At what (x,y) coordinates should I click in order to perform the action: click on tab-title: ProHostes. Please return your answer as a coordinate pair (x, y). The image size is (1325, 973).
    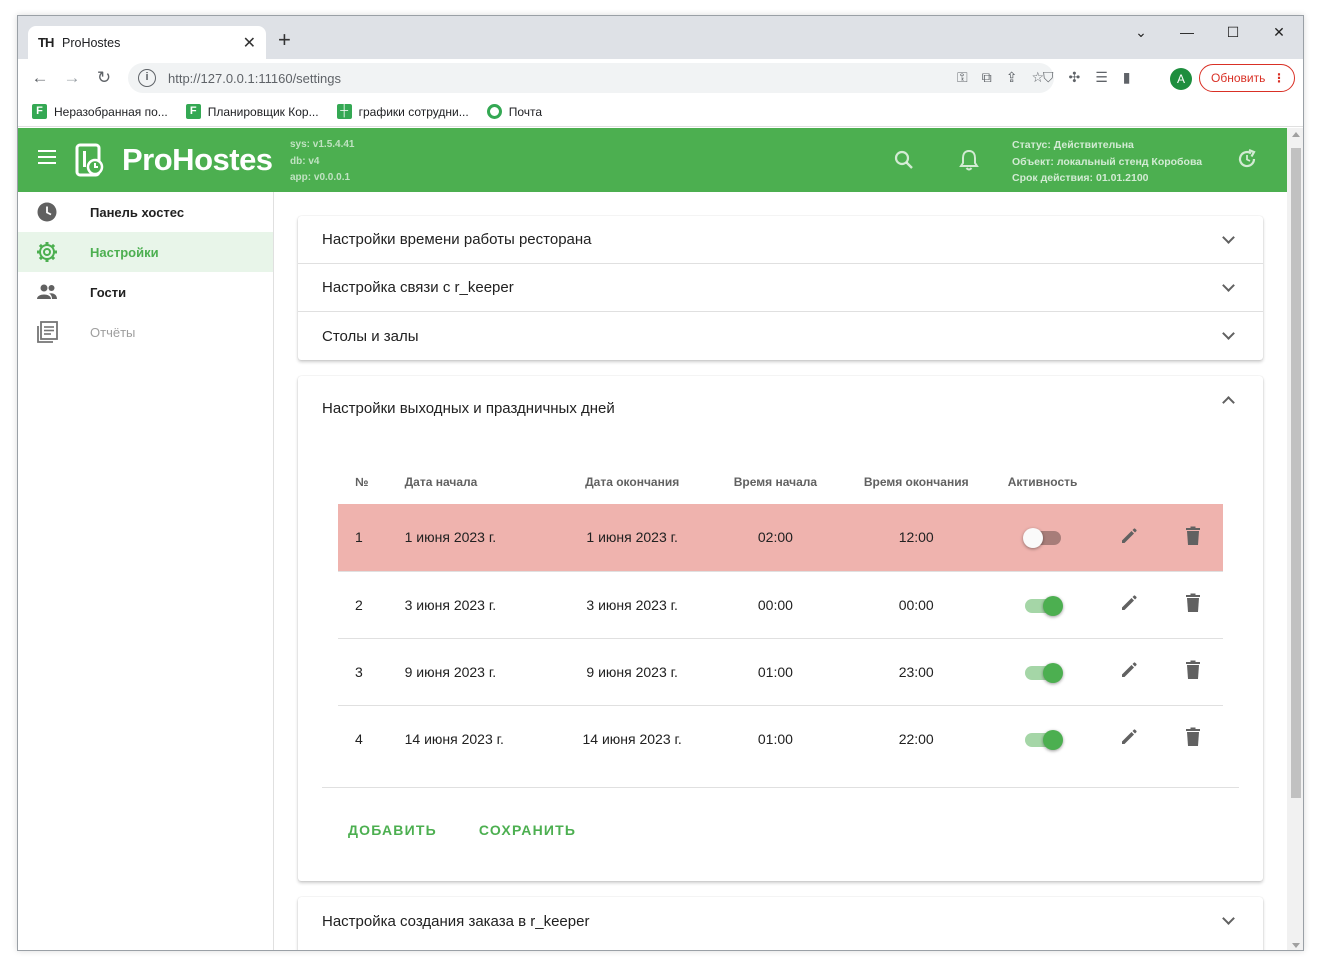
    Looking at the image, I should click on (91, 42).